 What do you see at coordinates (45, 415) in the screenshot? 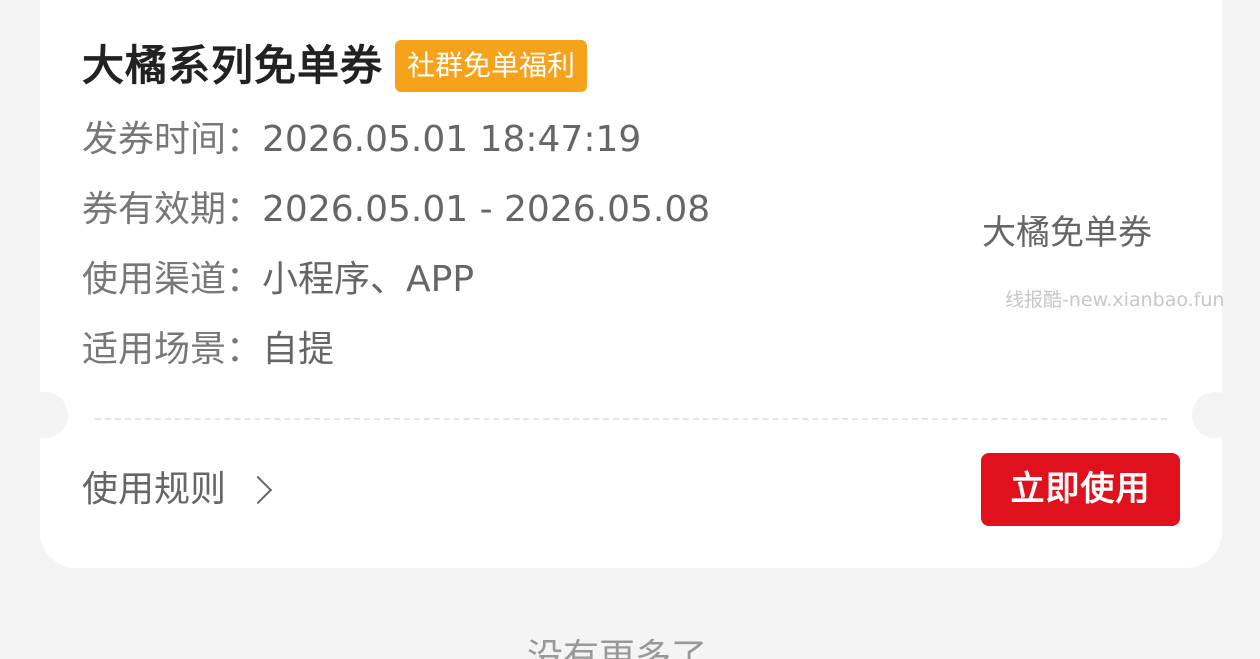
I see `ticket-notch-left` at bounding box center [45, 415].